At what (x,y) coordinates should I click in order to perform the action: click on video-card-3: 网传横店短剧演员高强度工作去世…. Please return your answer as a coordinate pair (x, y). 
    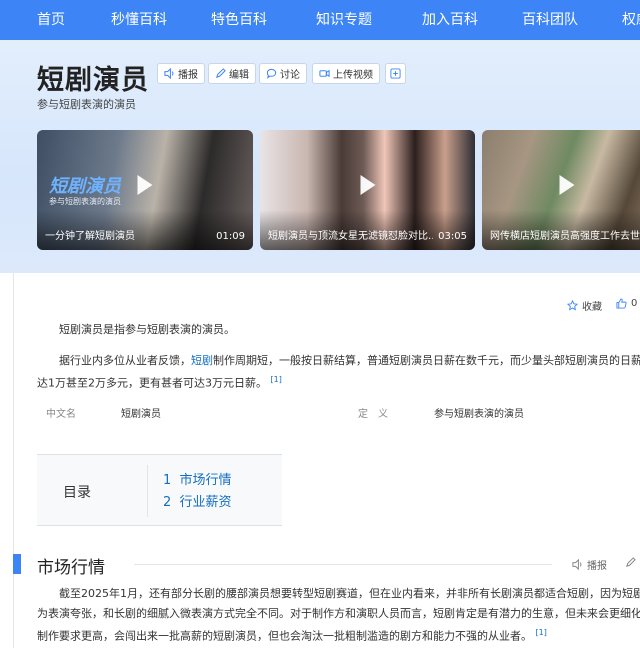
    Looking at the image, I should click on (561, 190).